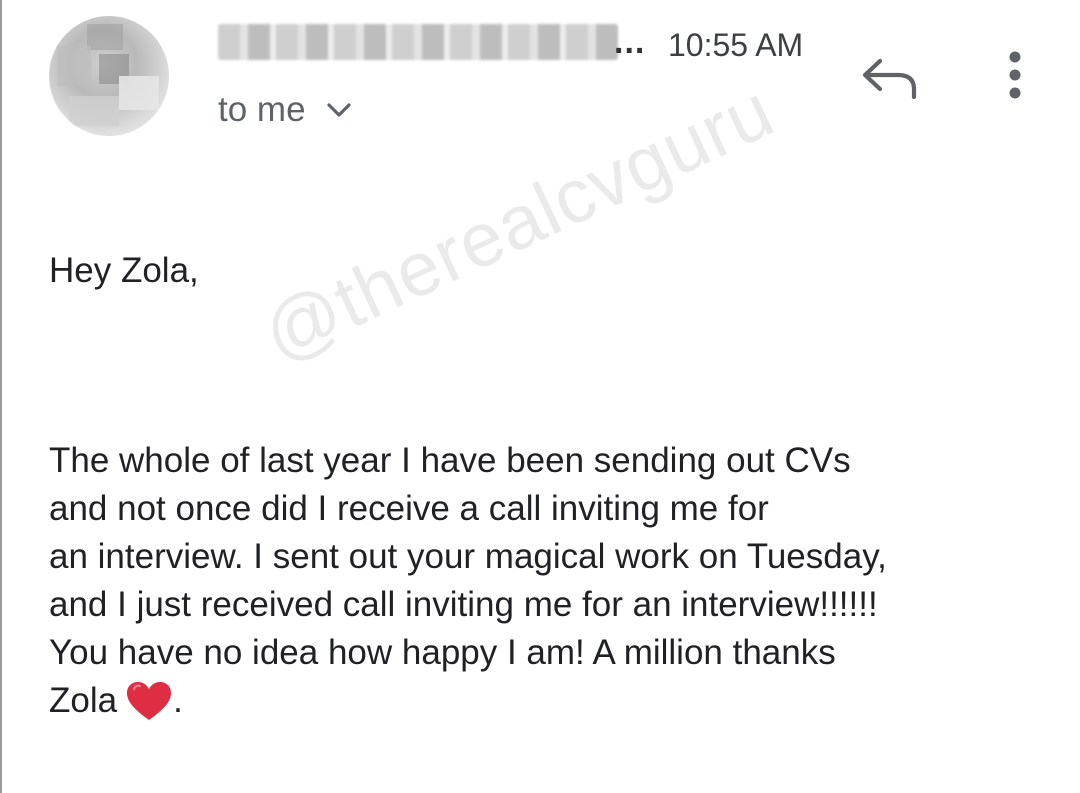 The width and height of the screenshot is (1080, 793). What do you see at coordinates (1015, 76) in the screenshot?
I see `more-vert-icon` at bounding box center [1015, 76].